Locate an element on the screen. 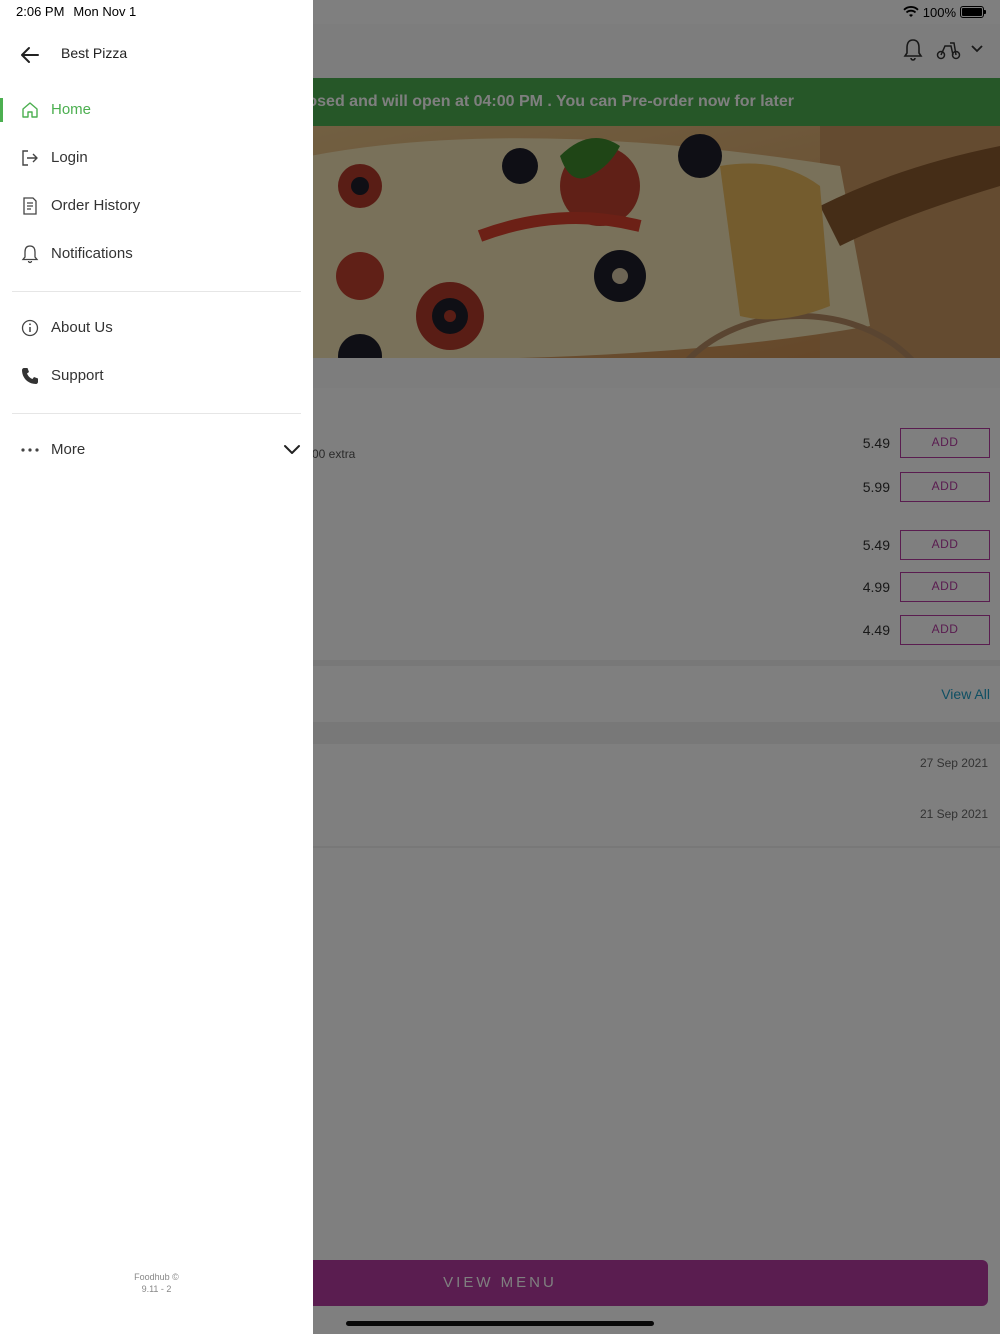 This screenshot has width=1000, height=1334. drawer-item-label: About Us is located at coordinates (82, 327).